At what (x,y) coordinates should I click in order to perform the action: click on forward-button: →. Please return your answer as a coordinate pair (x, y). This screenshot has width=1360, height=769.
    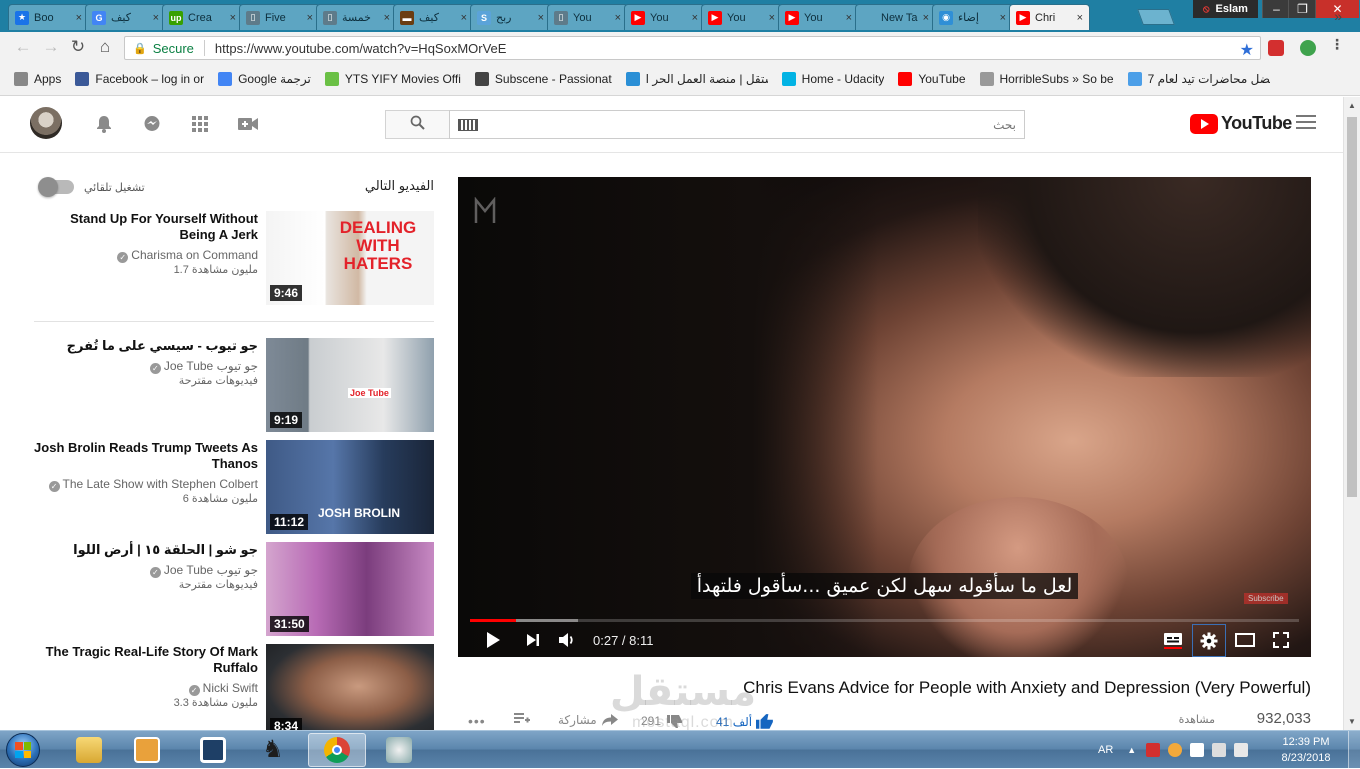
    Looking at the image, I should click on (51, 47).